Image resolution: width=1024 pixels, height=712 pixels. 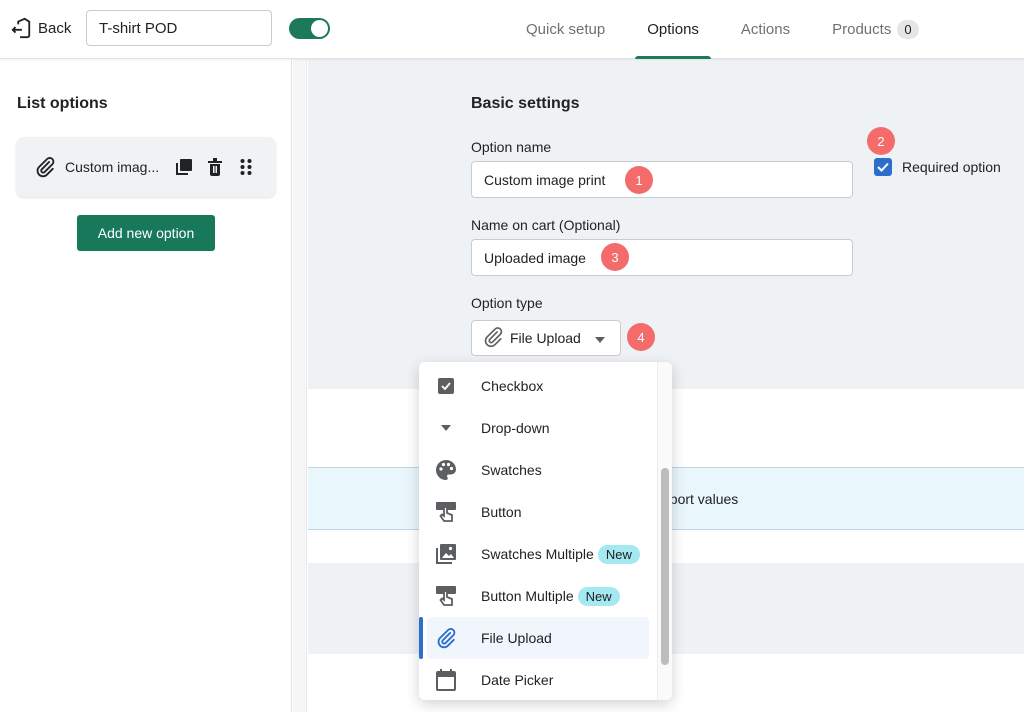 What do you see at coordinates (883, 167) in the screenshot?
I see `checkmark-icon` at bounding box center [883, 167].